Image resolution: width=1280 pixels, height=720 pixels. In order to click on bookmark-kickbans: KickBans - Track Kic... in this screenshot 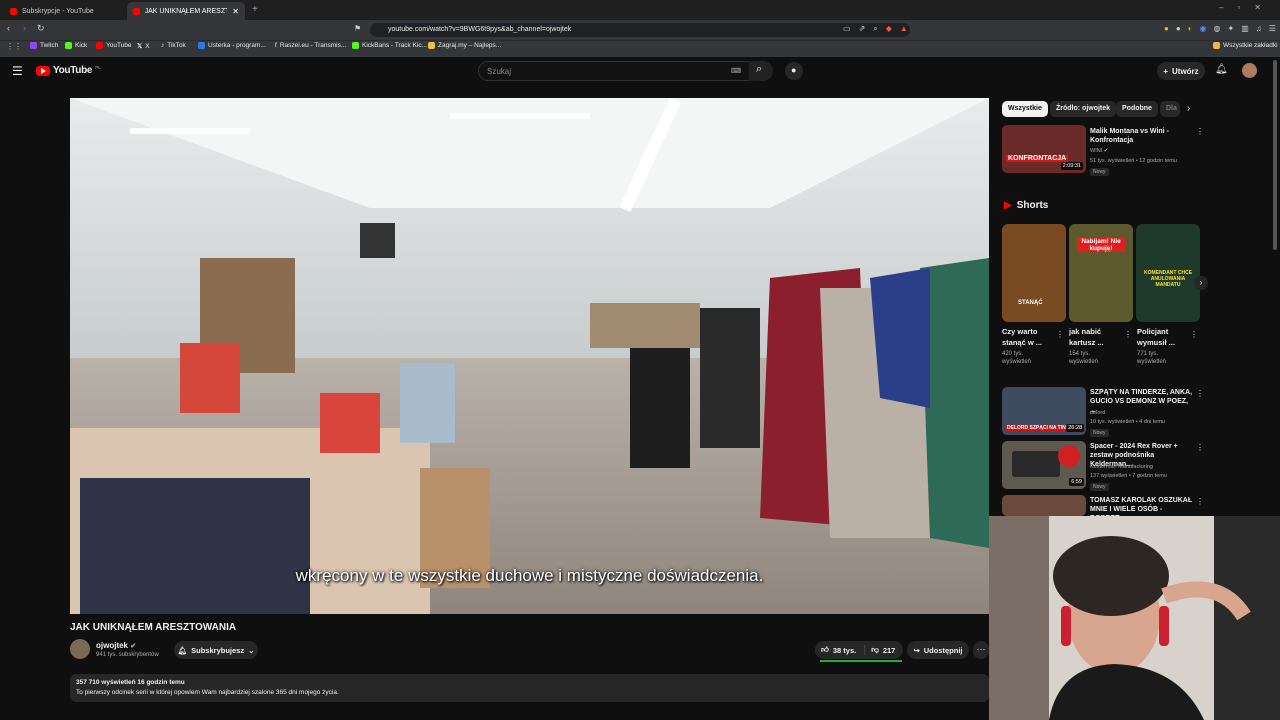, I will do `click(389, 45)`.